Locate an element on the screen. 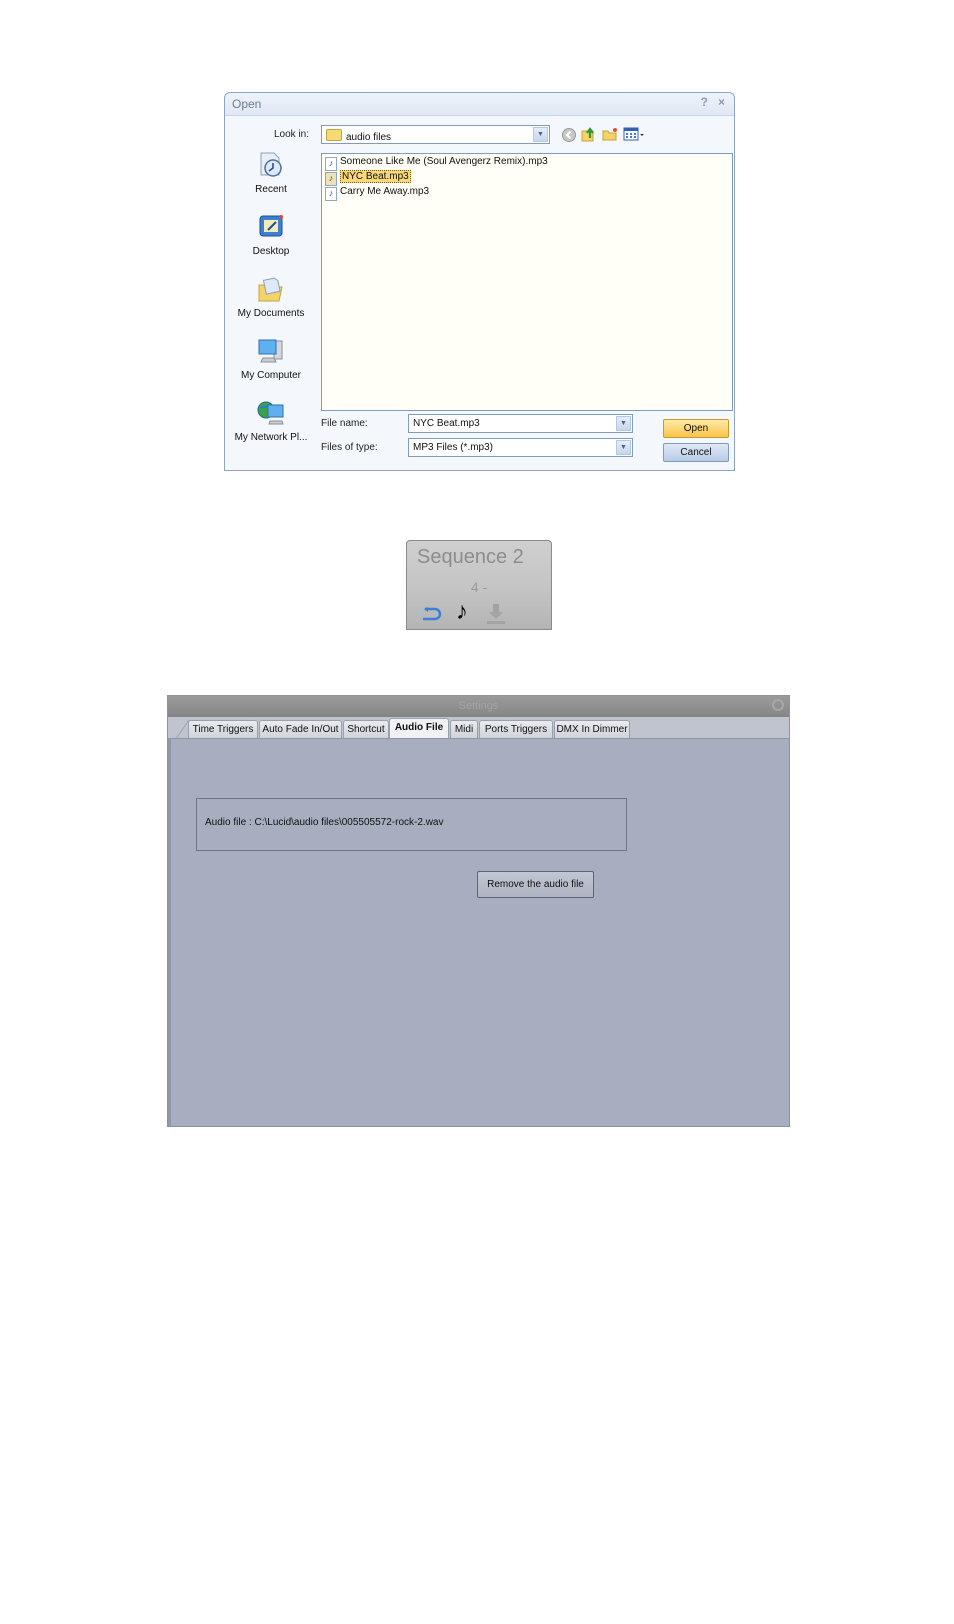  open-button: Open is located at coordinates (696, 428).